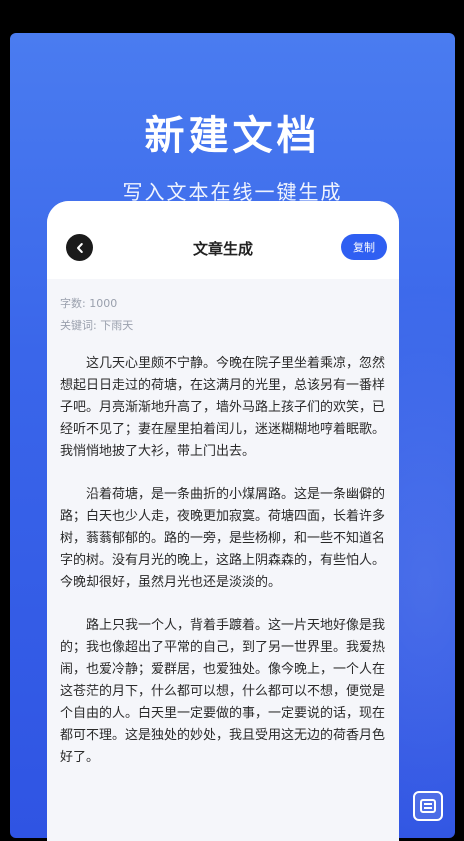 Image resolution: width=464 pixels, height=841 pixels. I want to click on note-icon-glyph, so click(428, 806).